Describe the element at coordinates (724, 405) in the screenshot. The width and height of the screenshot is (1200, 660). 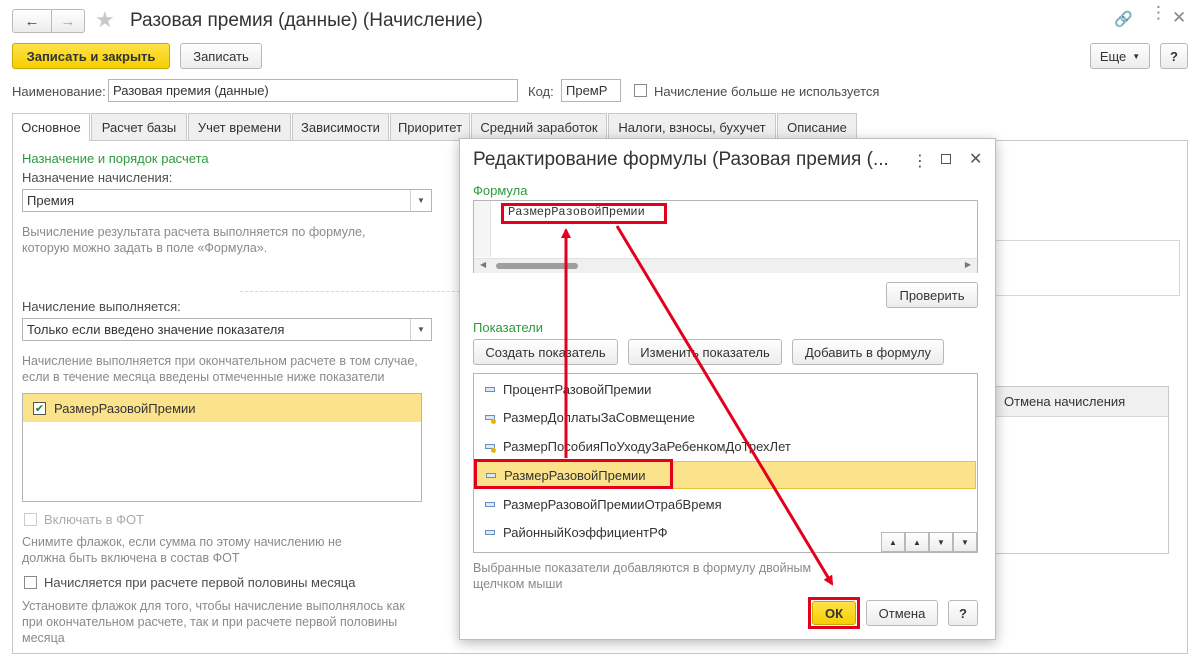
I see `arrow-formula-to-ok` at that location.